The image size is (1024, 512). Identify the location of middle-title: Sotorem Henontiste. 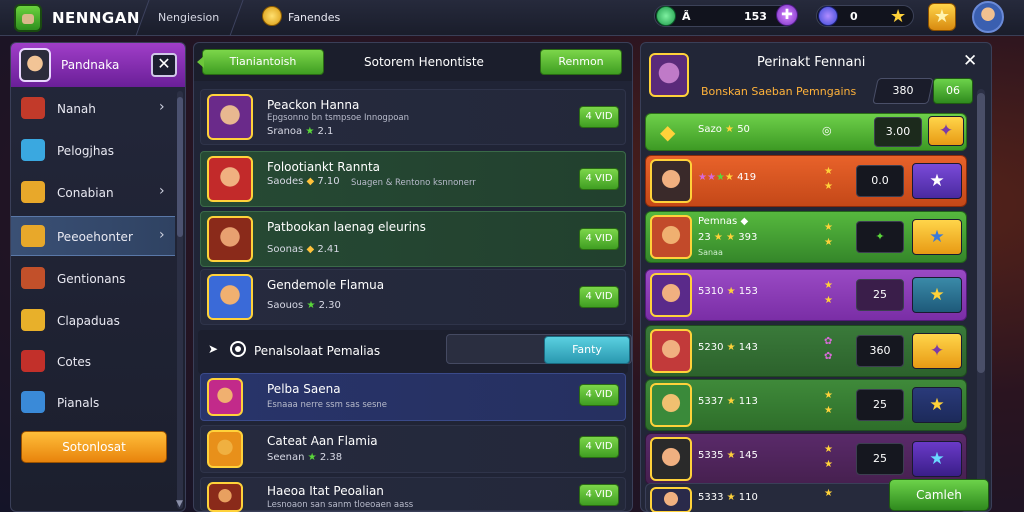
(424, 62).